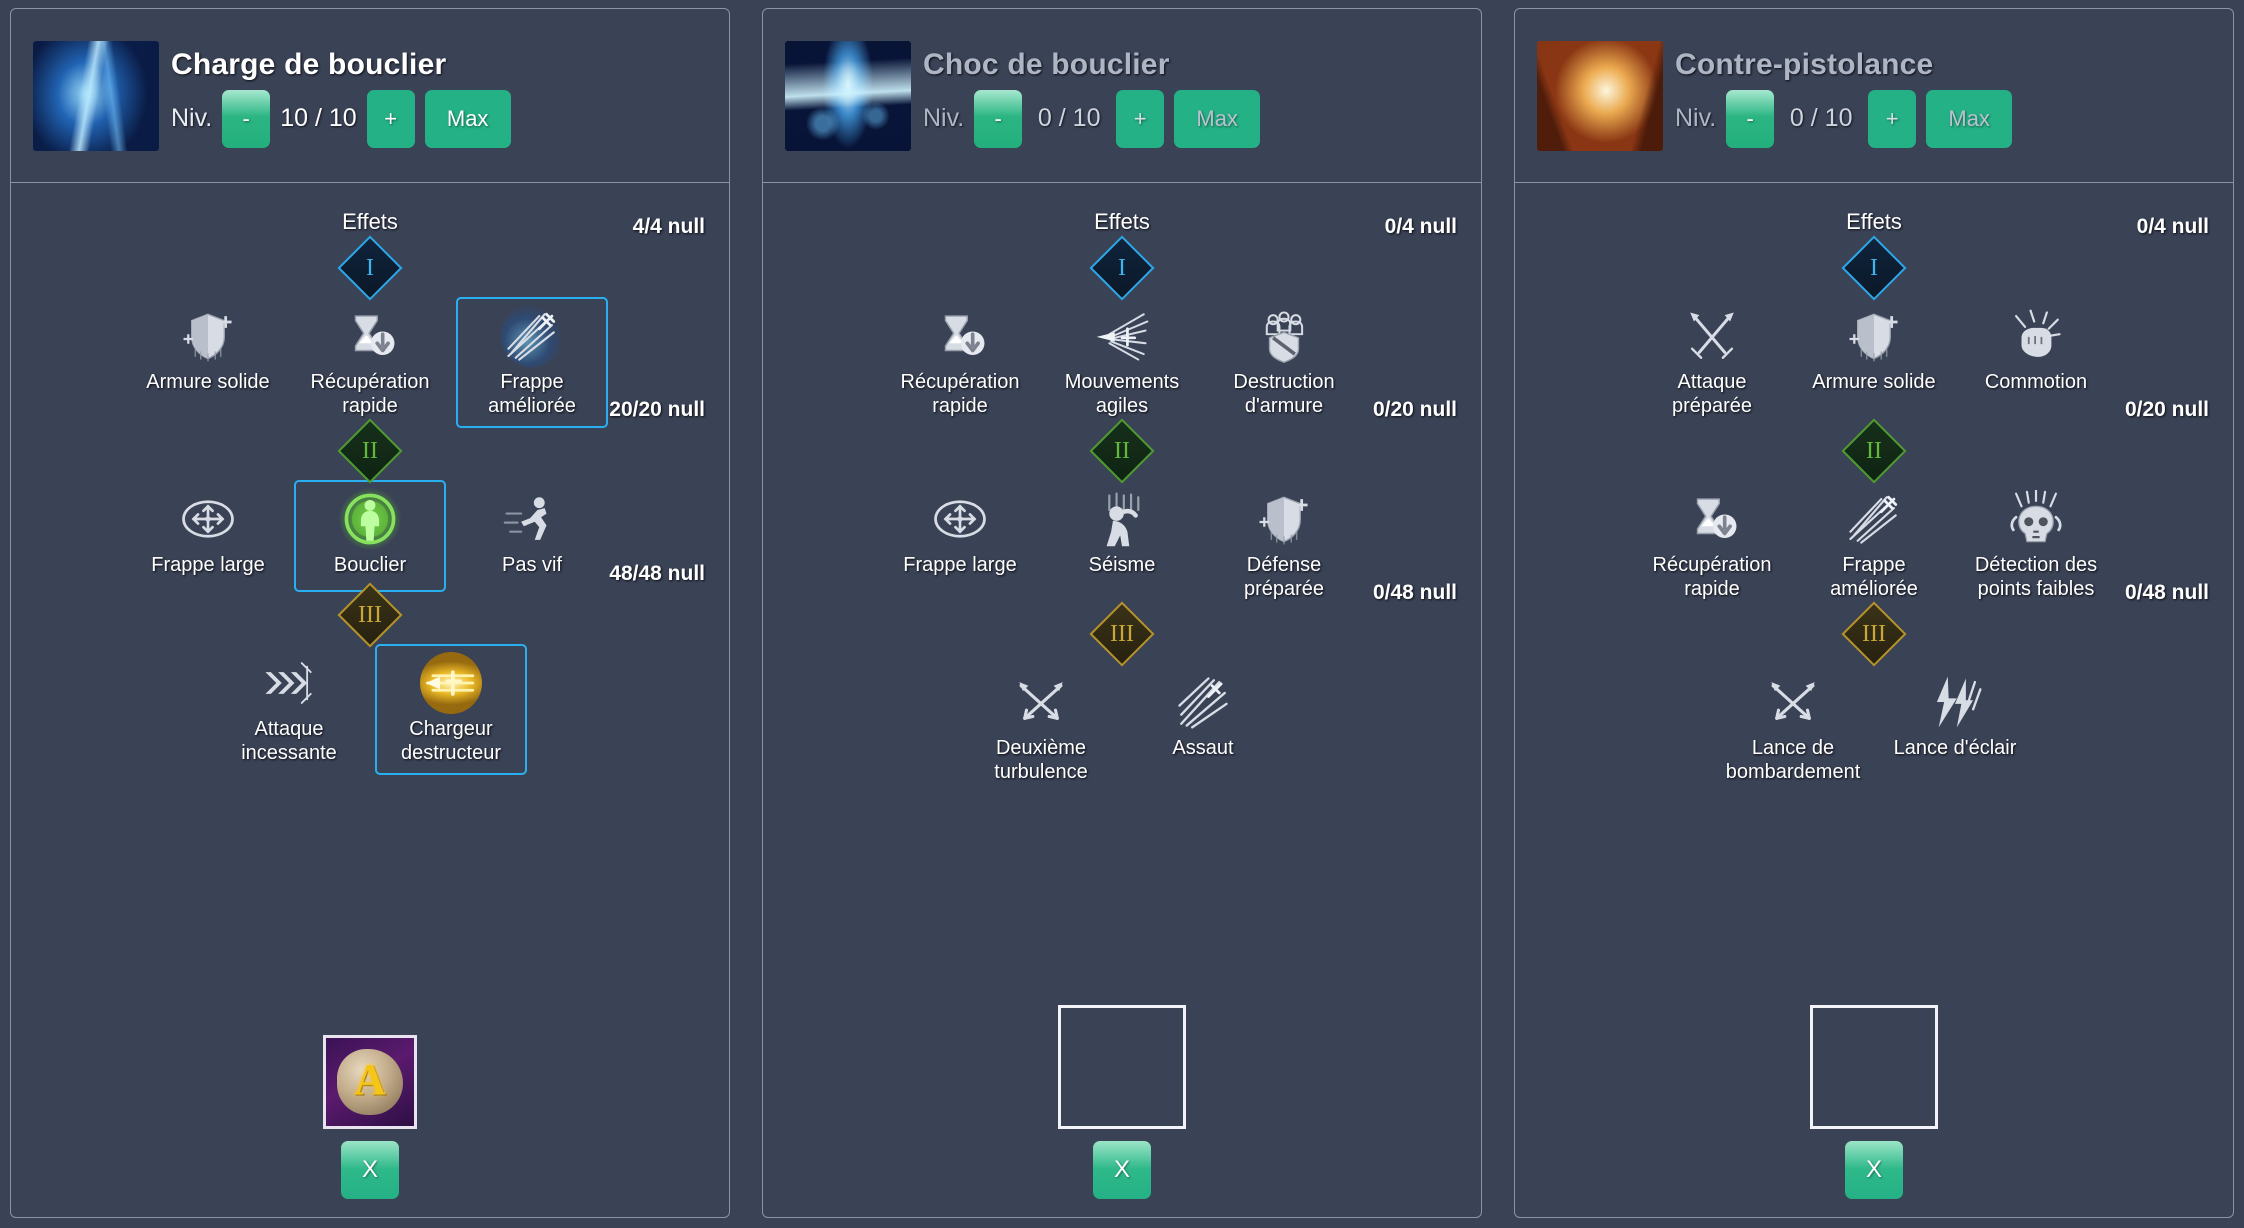 The image size is (2244, 1228). What do you see at coordinates (1955, 719) in the screenshot?
I see `skill-node: Lance d'éclair` at bounding box center [1955, 719].